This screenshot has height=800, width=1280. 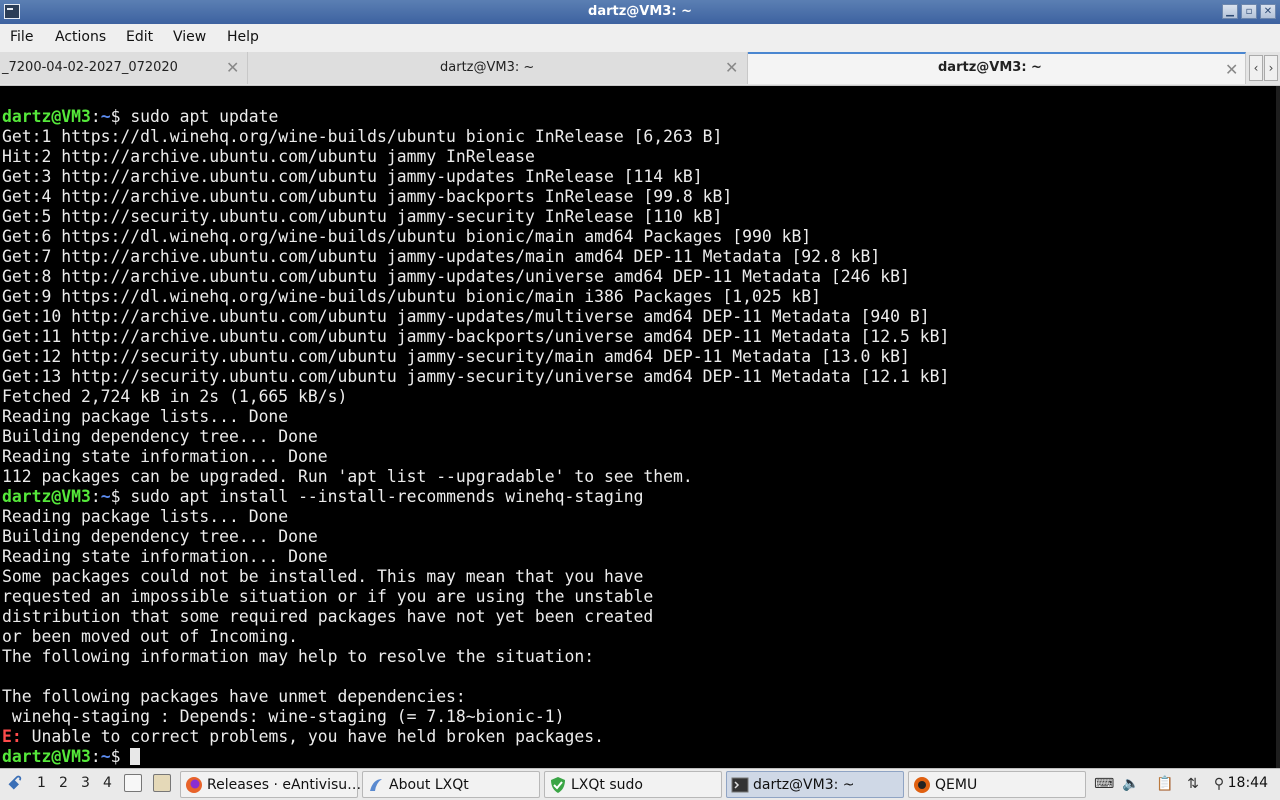 I want to click on menu-view: View, so click(x=189, y=37).